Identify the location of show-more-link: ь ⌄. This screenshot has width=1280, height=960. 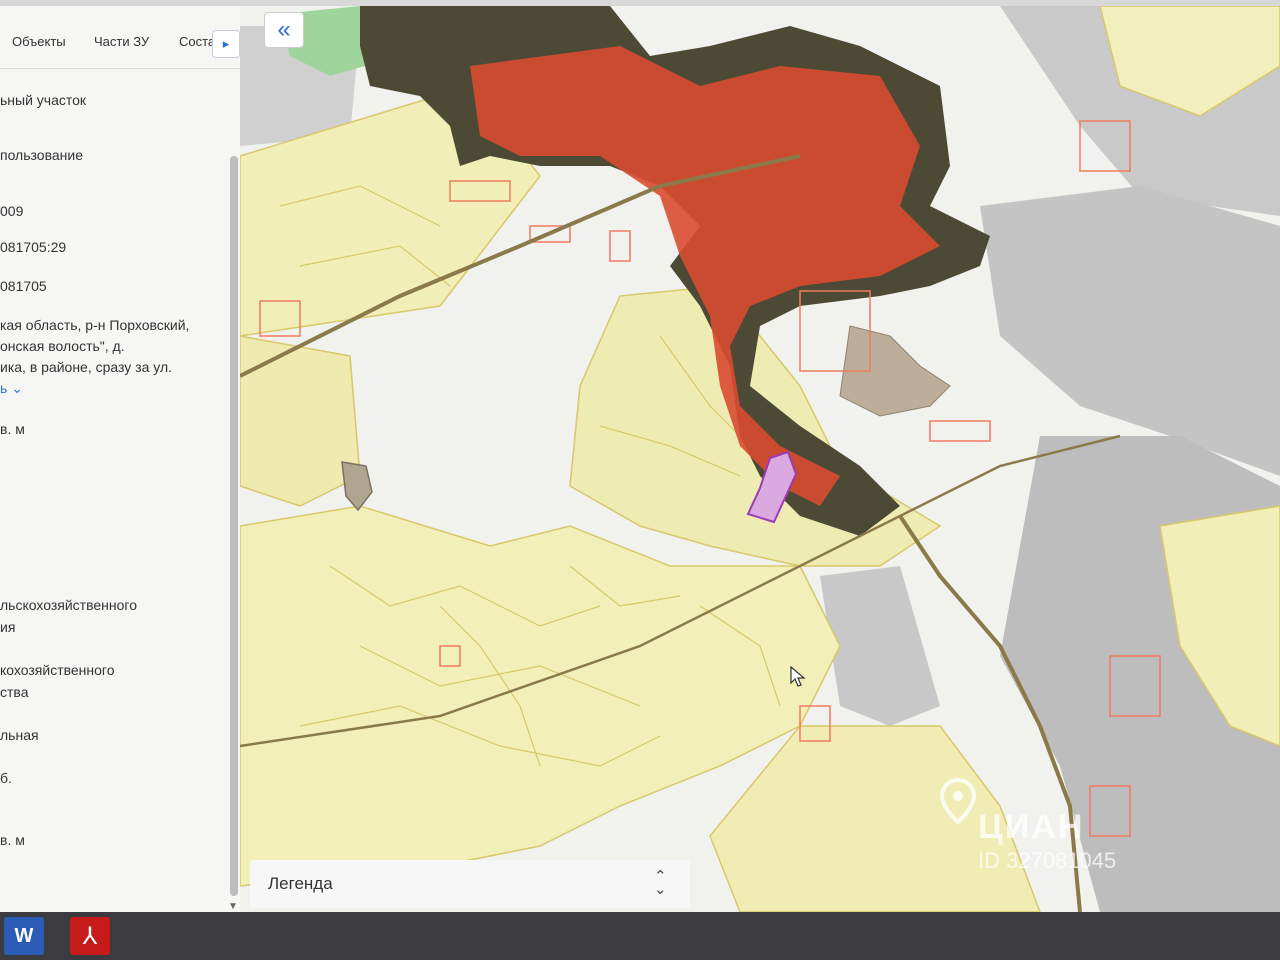
(115, 388).